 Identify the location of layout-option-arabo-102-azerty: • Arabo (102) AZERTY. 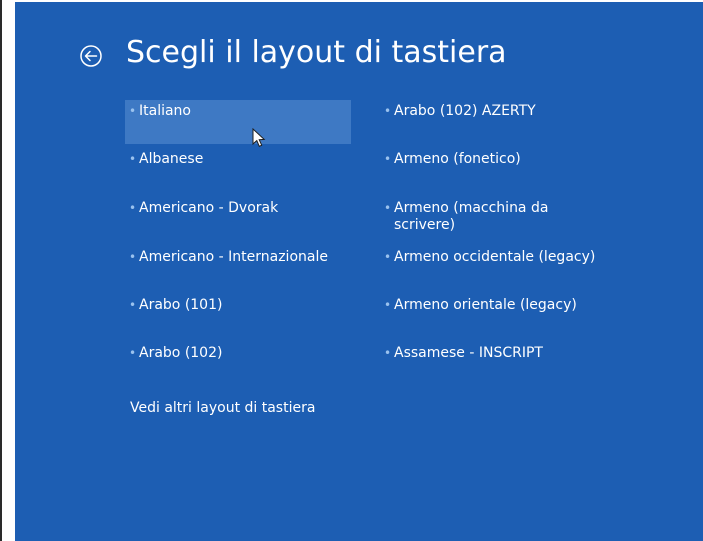
(493, 122).